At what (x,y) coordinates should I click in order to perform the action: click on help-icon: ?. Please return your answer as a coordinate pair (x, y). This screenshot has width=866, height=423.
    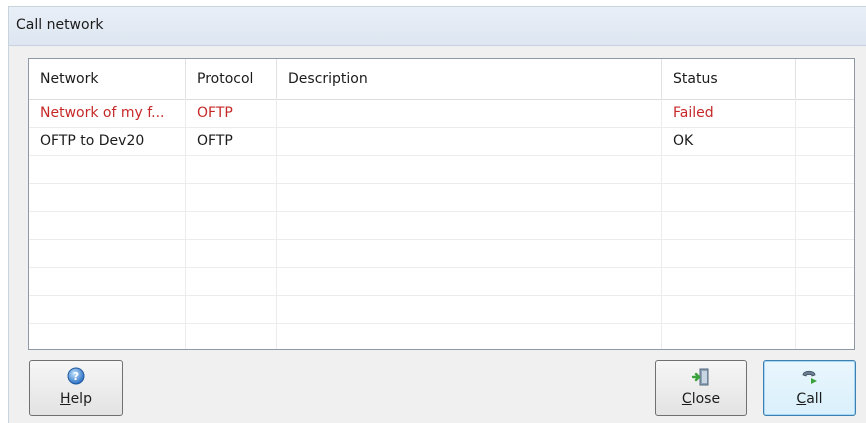
    Looking at the image, I should click on (76, 377).